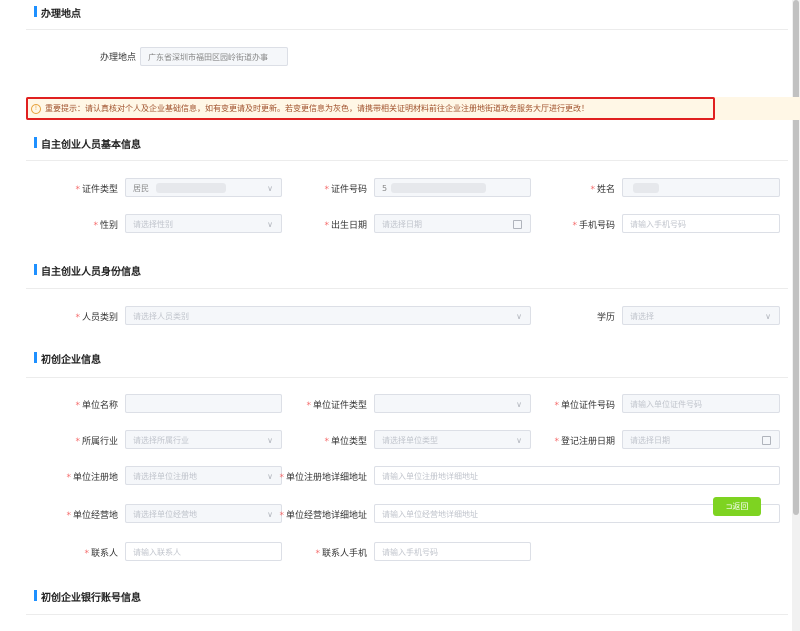 The image size is (800, 631). I want to click on phone-placeholder: 请输入手机号码, so click(658, 224).